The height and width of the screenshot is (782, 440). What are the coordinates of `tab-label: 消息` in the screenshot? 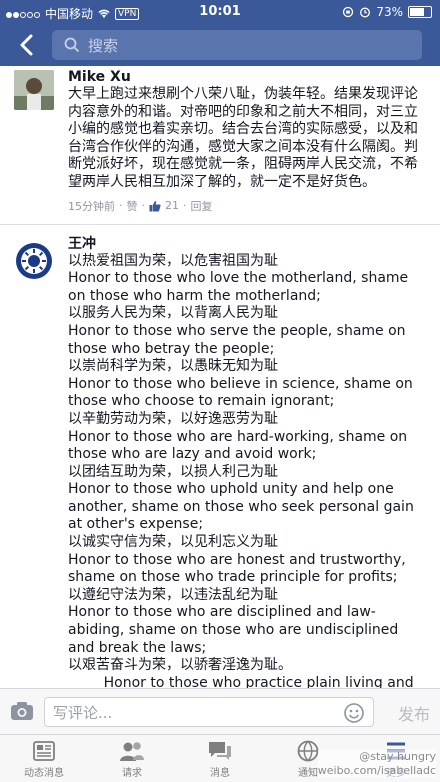 It's located at (220, 773).